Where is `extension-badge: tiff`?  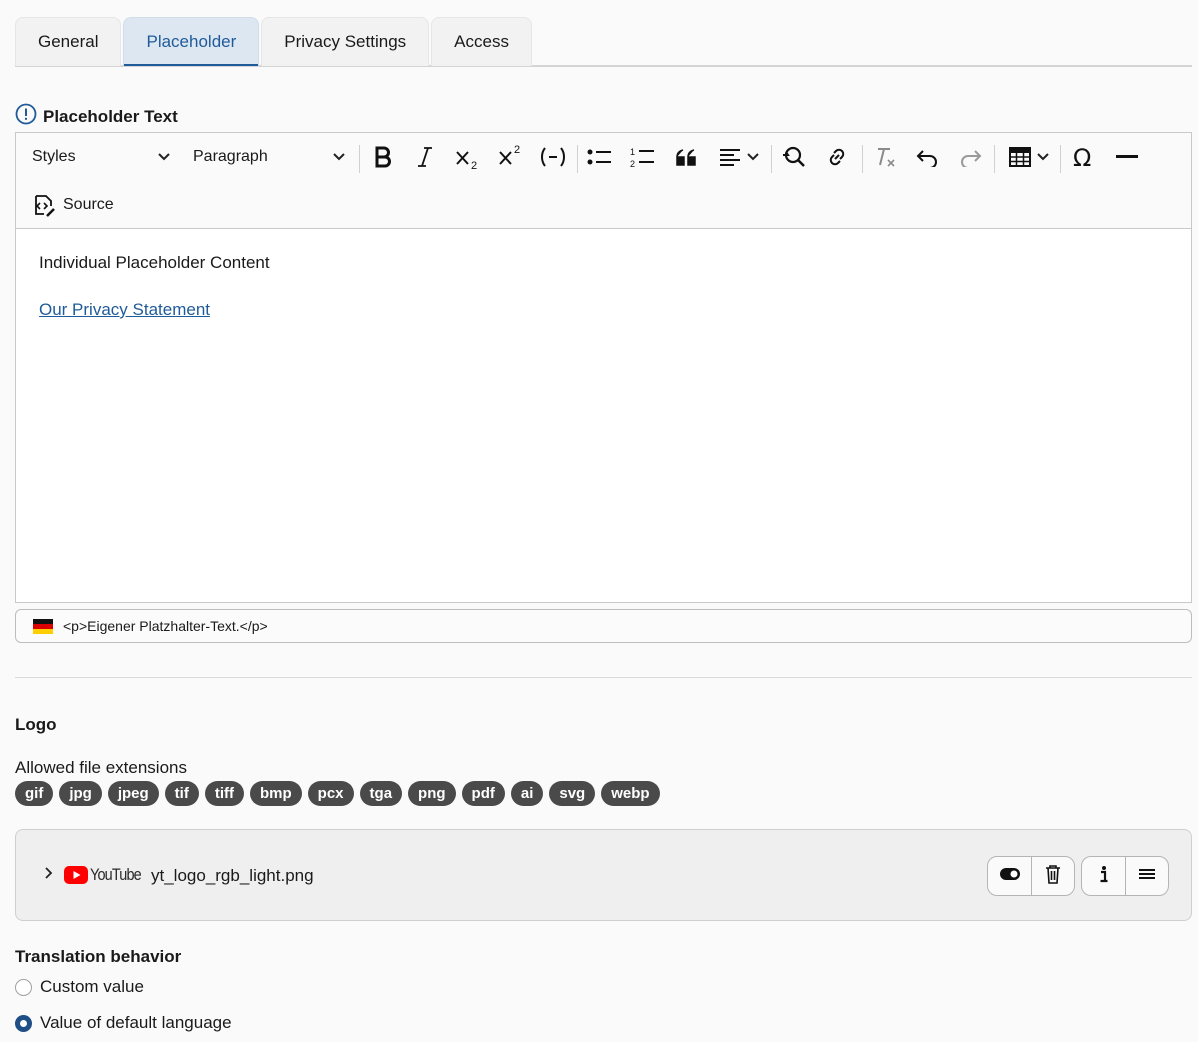
extension-badge: tiff is located at coordinates (224, 793).